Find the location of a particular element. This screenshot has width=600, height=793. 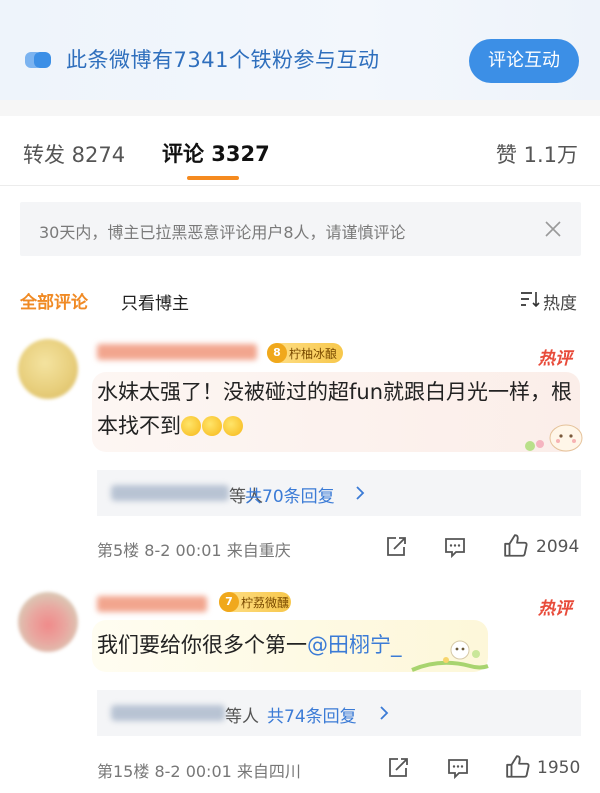

moderation-notice: 30天内，博主已拉黑恶意评论用户8人，请谨慎评论 is located at coordinates (300, 229).